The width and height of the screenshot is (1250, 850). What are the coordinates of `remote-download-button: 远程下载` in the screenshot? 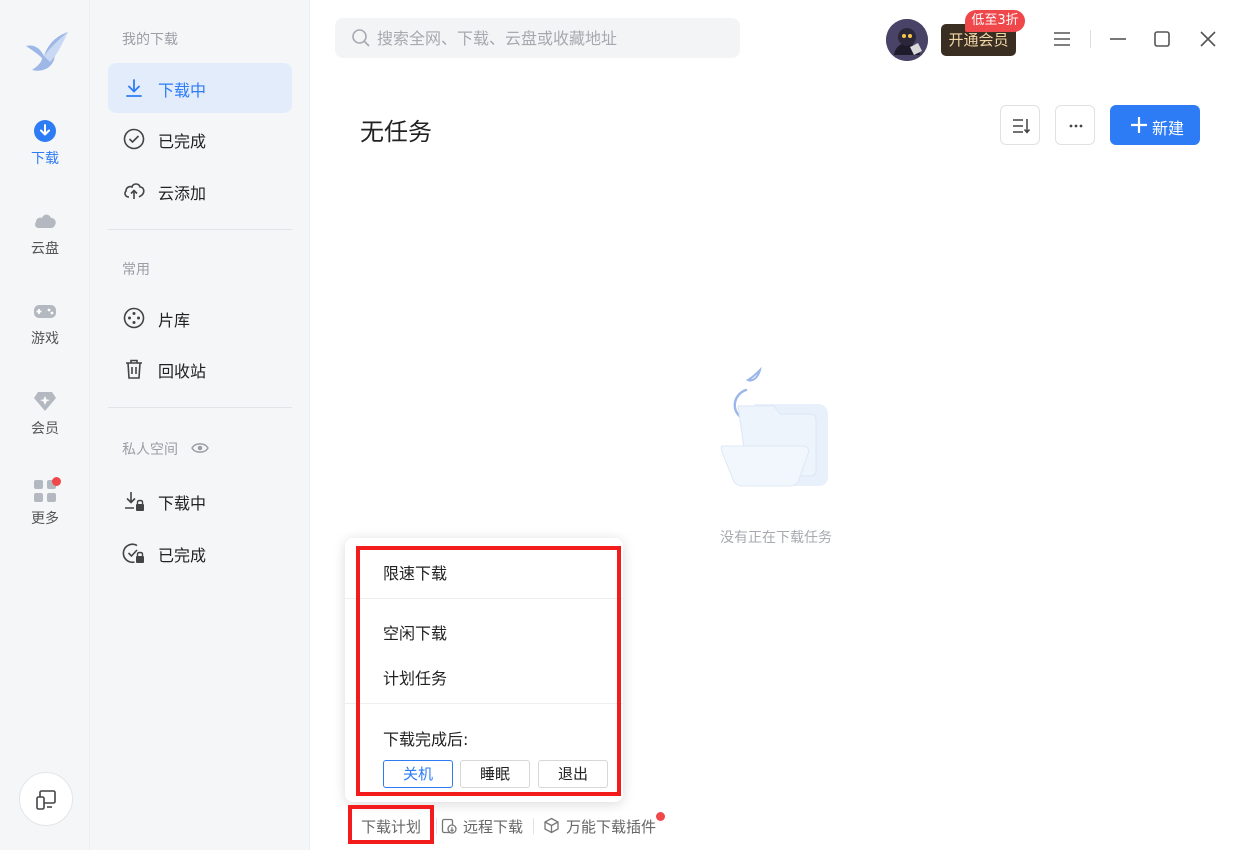 It's located at (493, 826).